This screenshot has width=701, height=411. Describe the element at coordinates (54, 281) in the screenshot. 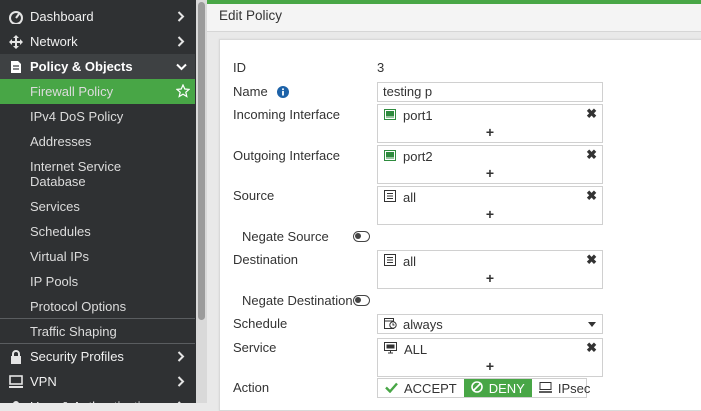

I see `sidebar-item-label: IP Pools` at that location.